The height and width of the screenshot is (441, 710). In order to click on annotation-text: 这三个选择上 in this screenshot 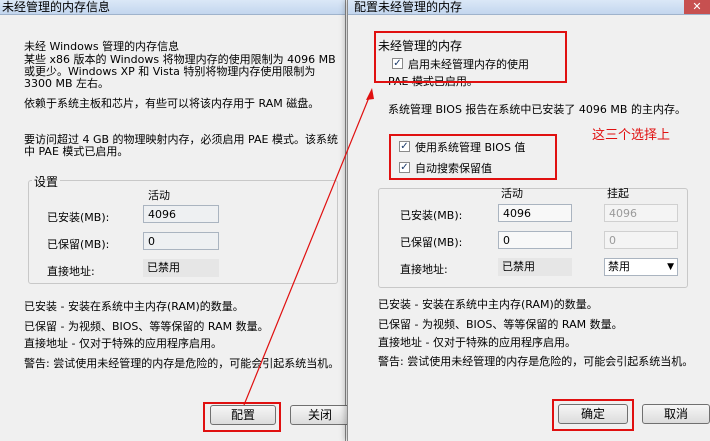, I will do `click(631, 135)`.